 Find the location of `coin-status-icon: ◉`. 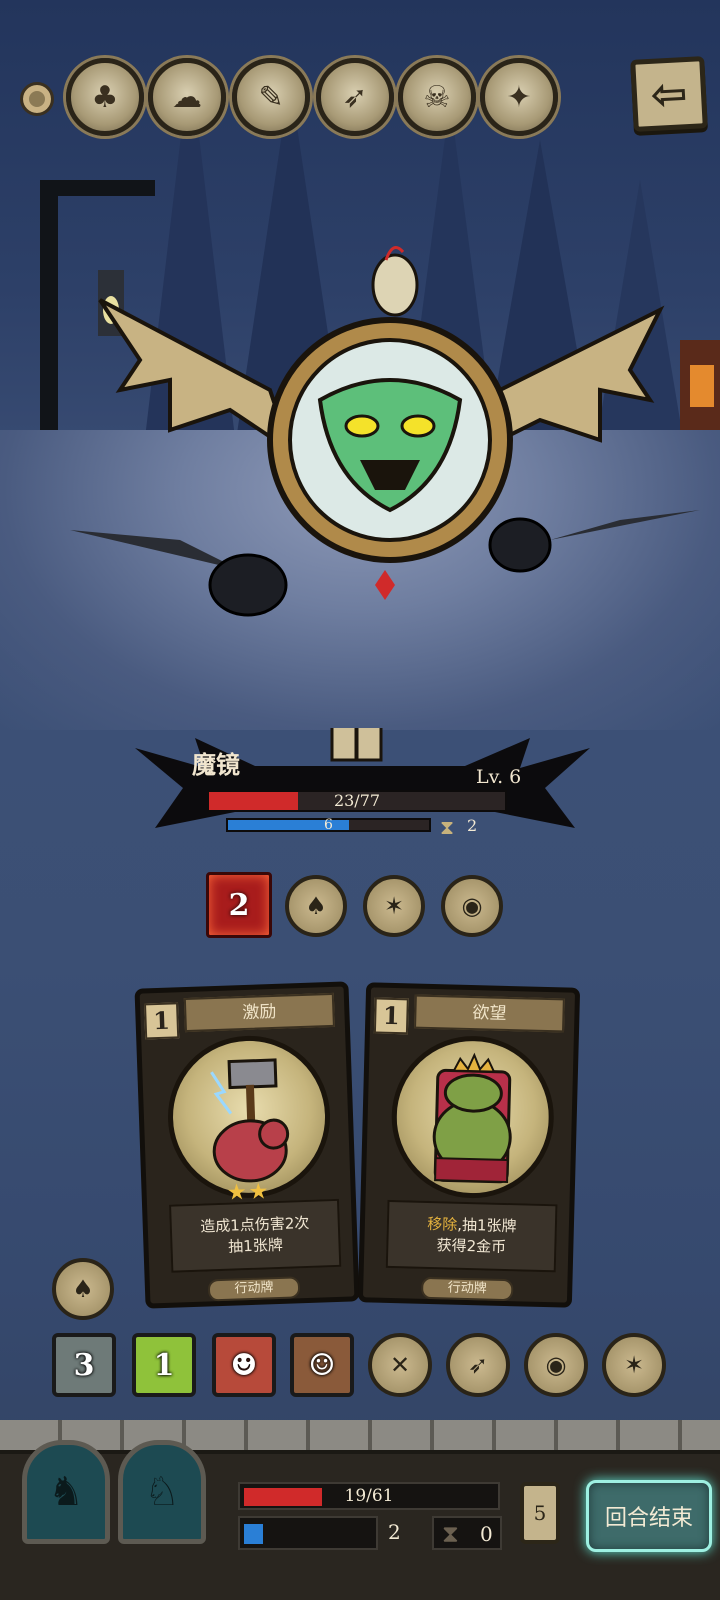

coin-status-icon: ◉ is located at coordinates (472, 906).